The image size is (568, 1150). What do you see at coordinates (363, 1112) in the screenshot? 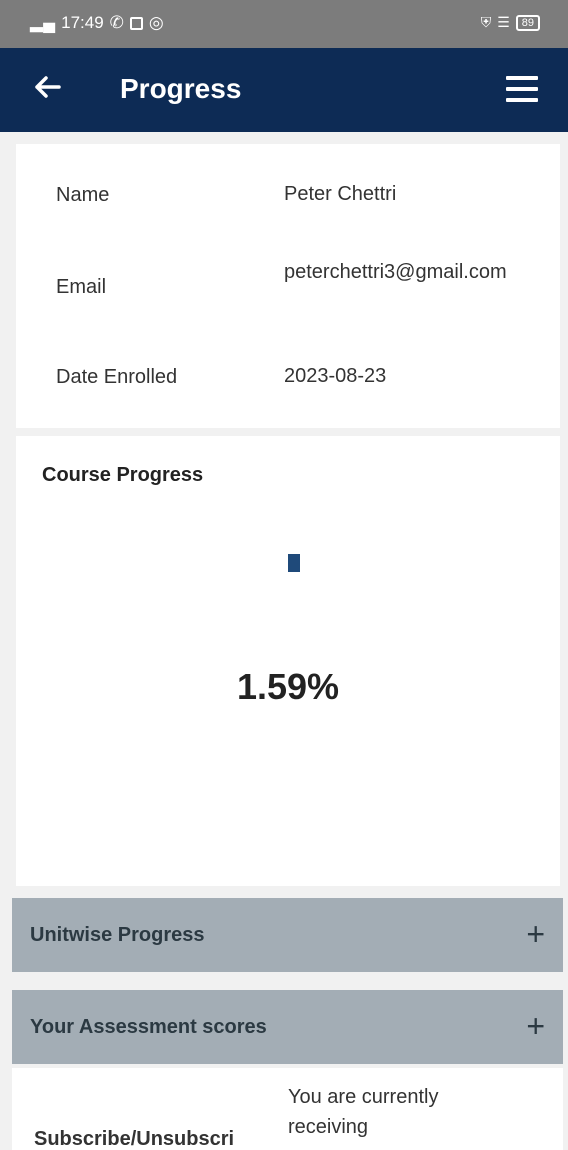
I see `subscription-status-text: You are currently receiving` at bounding box center [363, 1112].